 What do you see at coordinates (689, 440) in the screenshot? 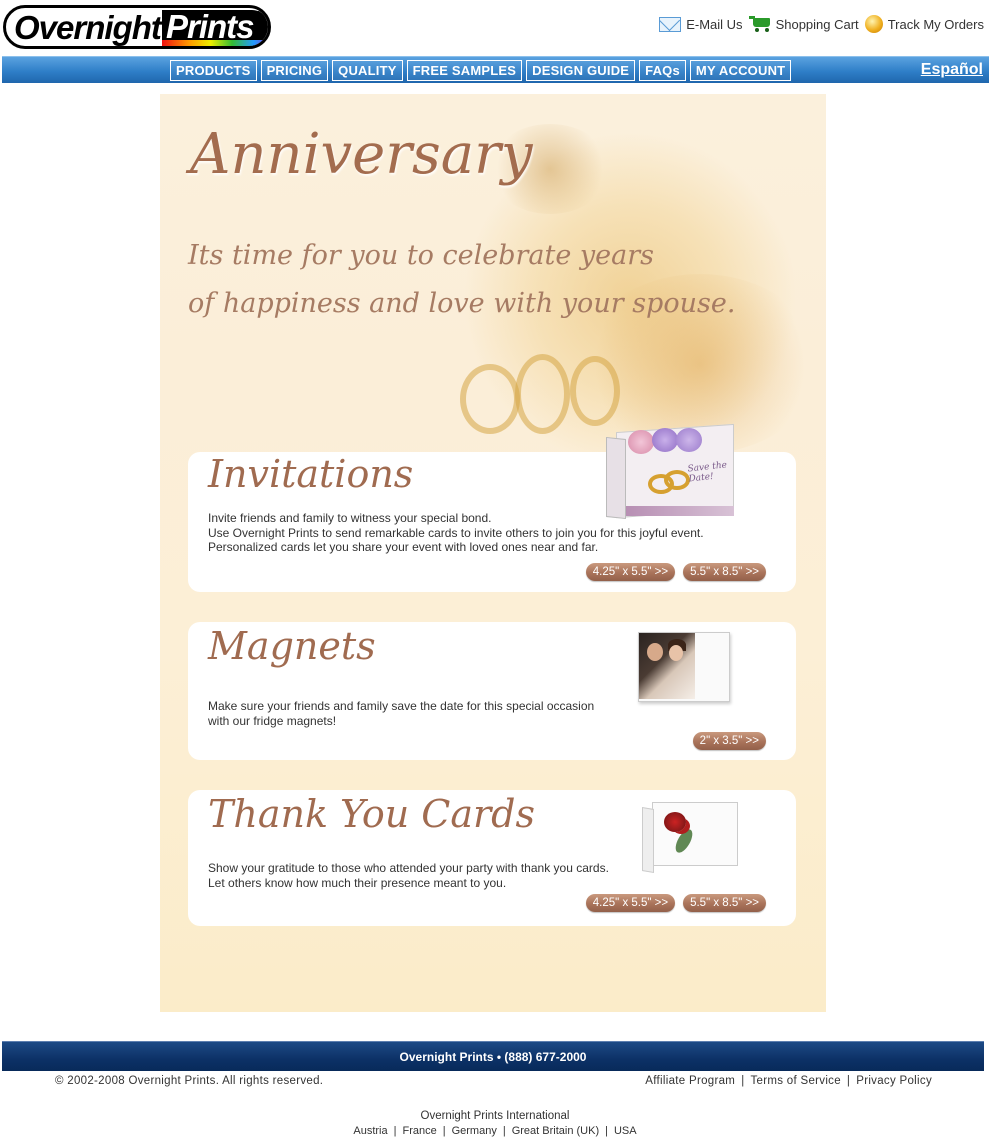
I see `rose-lavender-icon` at bounding box center [689, 440].